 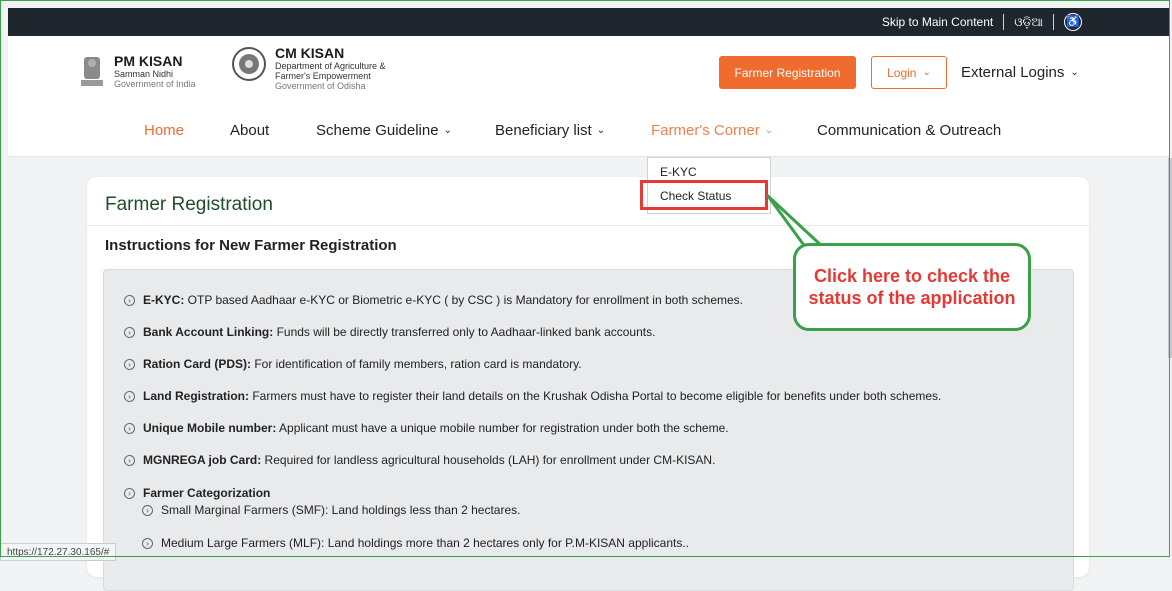 What do you see at coordinates (589, 22) in the screenshot?
I see `top-bar: Skip to Main Content ଓଡ଼ିଆ ♿` at bounding box center [589, 22].